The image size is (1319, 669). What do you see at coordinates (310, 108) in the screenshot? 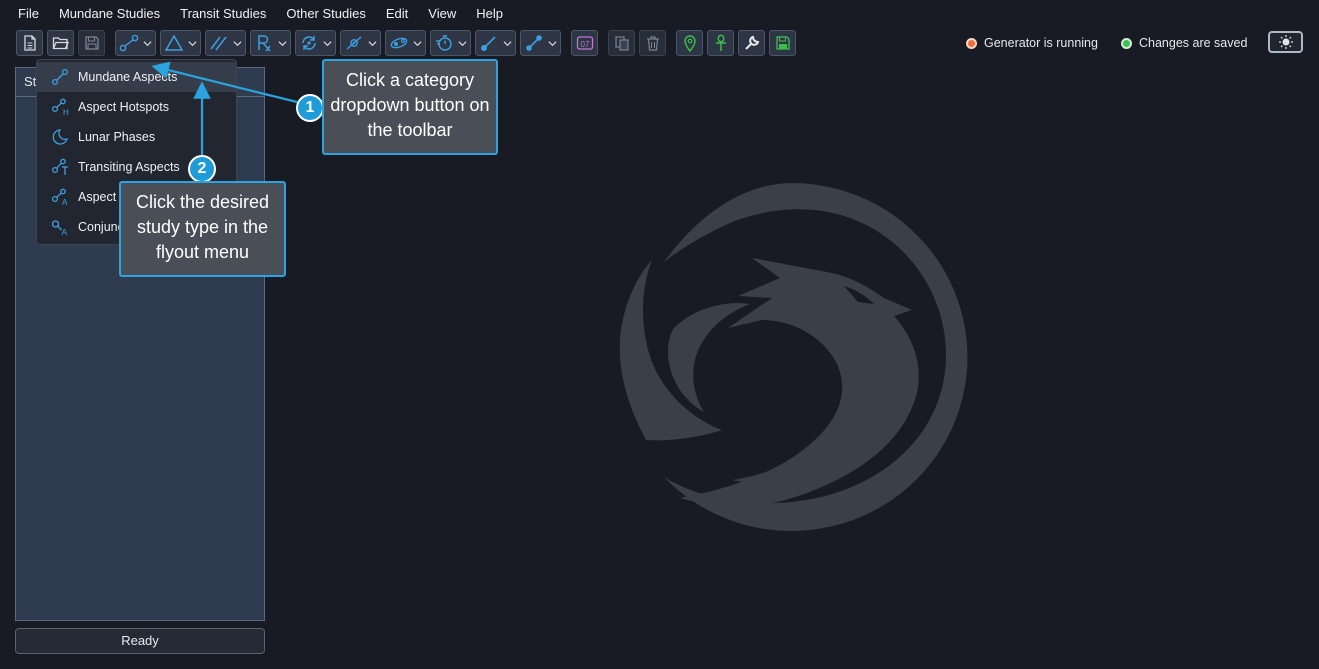
I see `step-1-badge: 1` at bounding box center [310, 108].